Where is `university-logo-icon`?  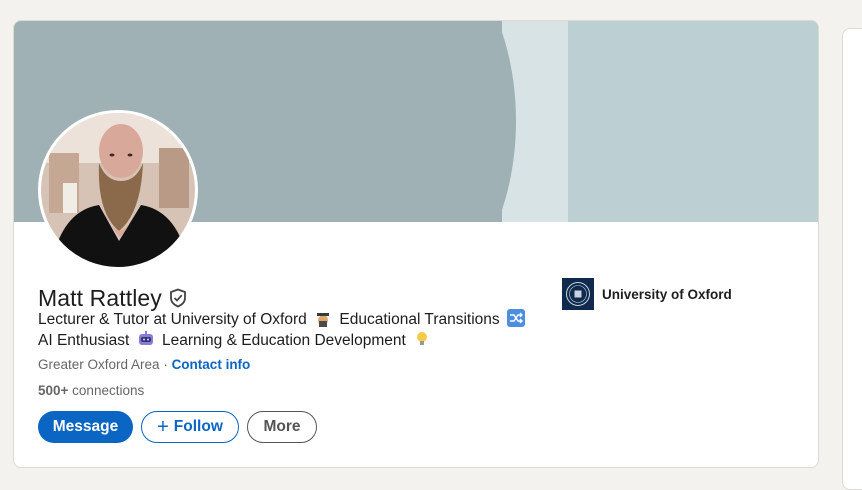 university-logo-icon is located at coordinates (578, 294).